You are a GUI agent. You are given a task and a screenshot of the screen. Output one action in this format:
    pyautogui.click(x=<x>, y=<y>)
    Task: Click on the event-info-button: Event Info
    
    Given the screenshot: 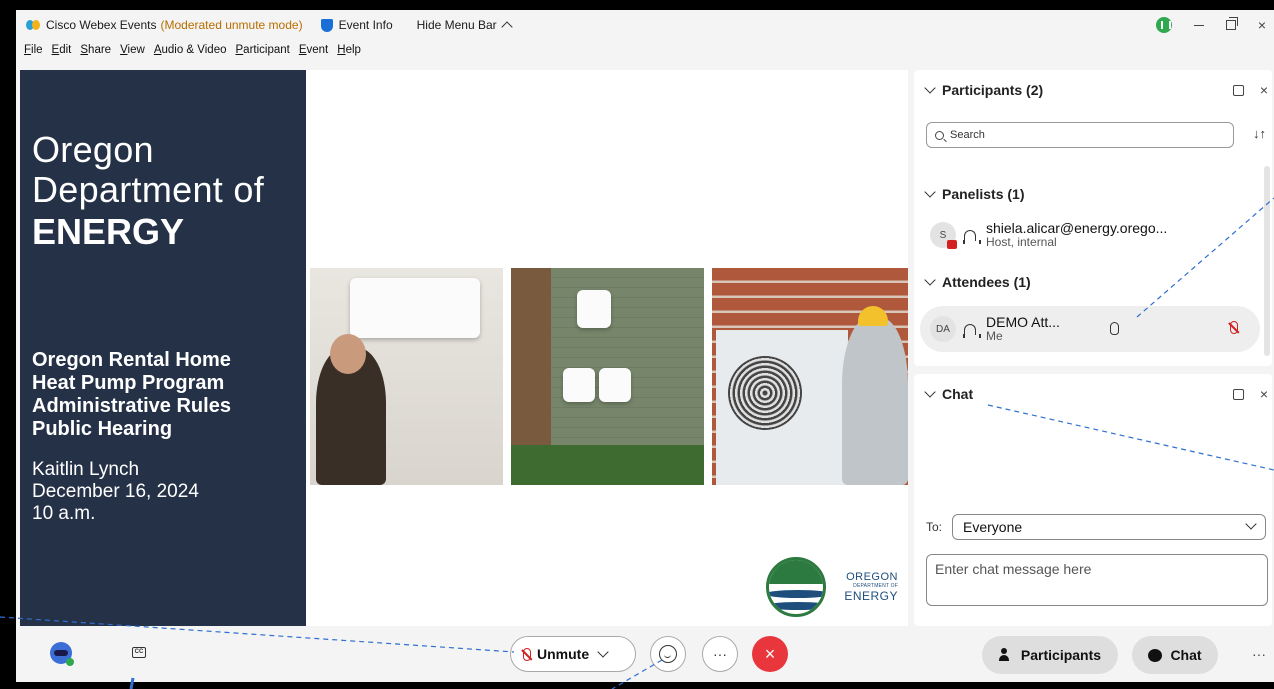 What is the action you would take?
    pyautogui.click(x=356, y=25)
    